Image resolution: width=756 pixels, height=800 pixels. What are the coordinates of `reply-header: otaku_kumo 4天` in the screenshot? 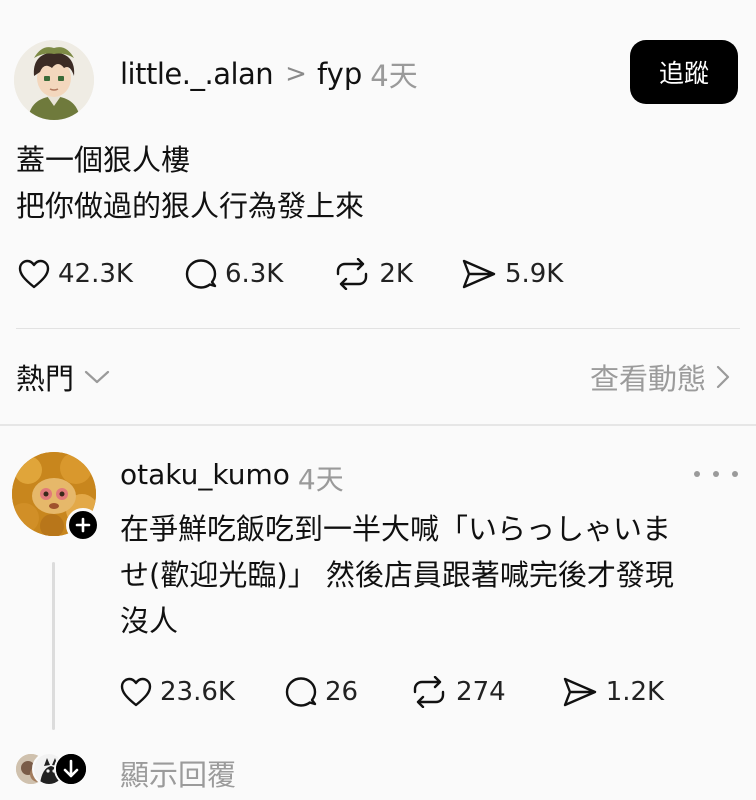 It's located at (232, 478).